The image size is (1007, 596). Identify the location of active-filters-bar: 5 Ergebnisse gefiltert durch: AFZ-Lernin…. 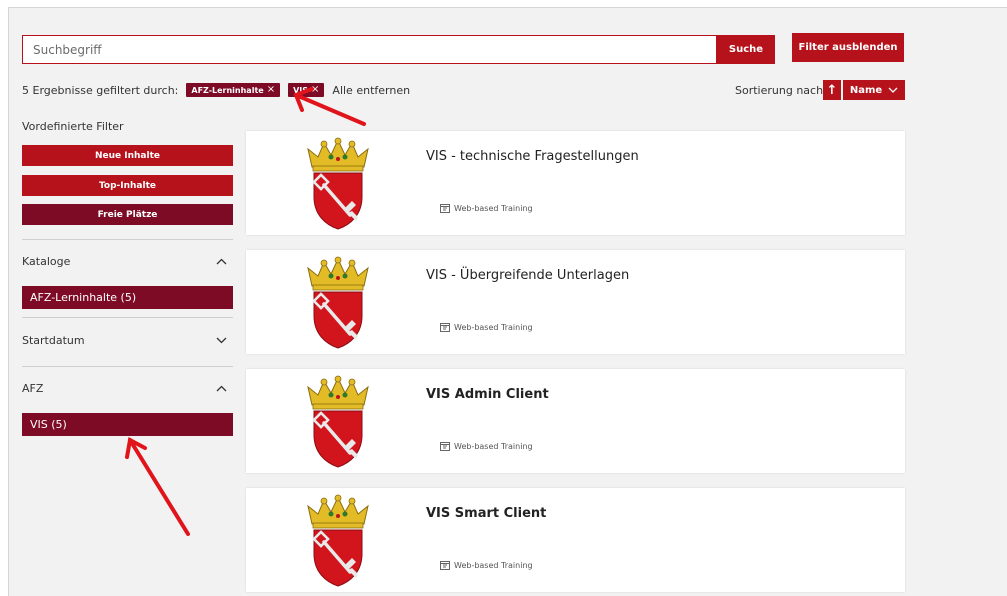
(216, 90).